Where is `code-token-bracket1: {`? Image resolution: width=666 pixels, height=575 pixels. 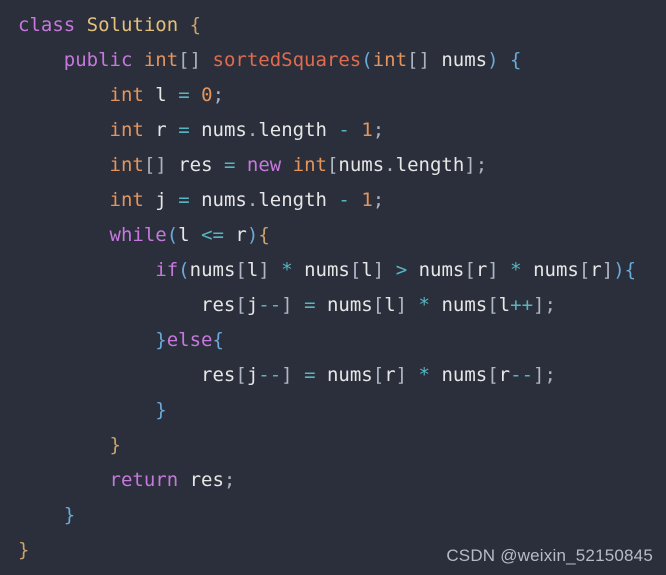 code-token-bracket1: { is located at coordinates (264, 235).